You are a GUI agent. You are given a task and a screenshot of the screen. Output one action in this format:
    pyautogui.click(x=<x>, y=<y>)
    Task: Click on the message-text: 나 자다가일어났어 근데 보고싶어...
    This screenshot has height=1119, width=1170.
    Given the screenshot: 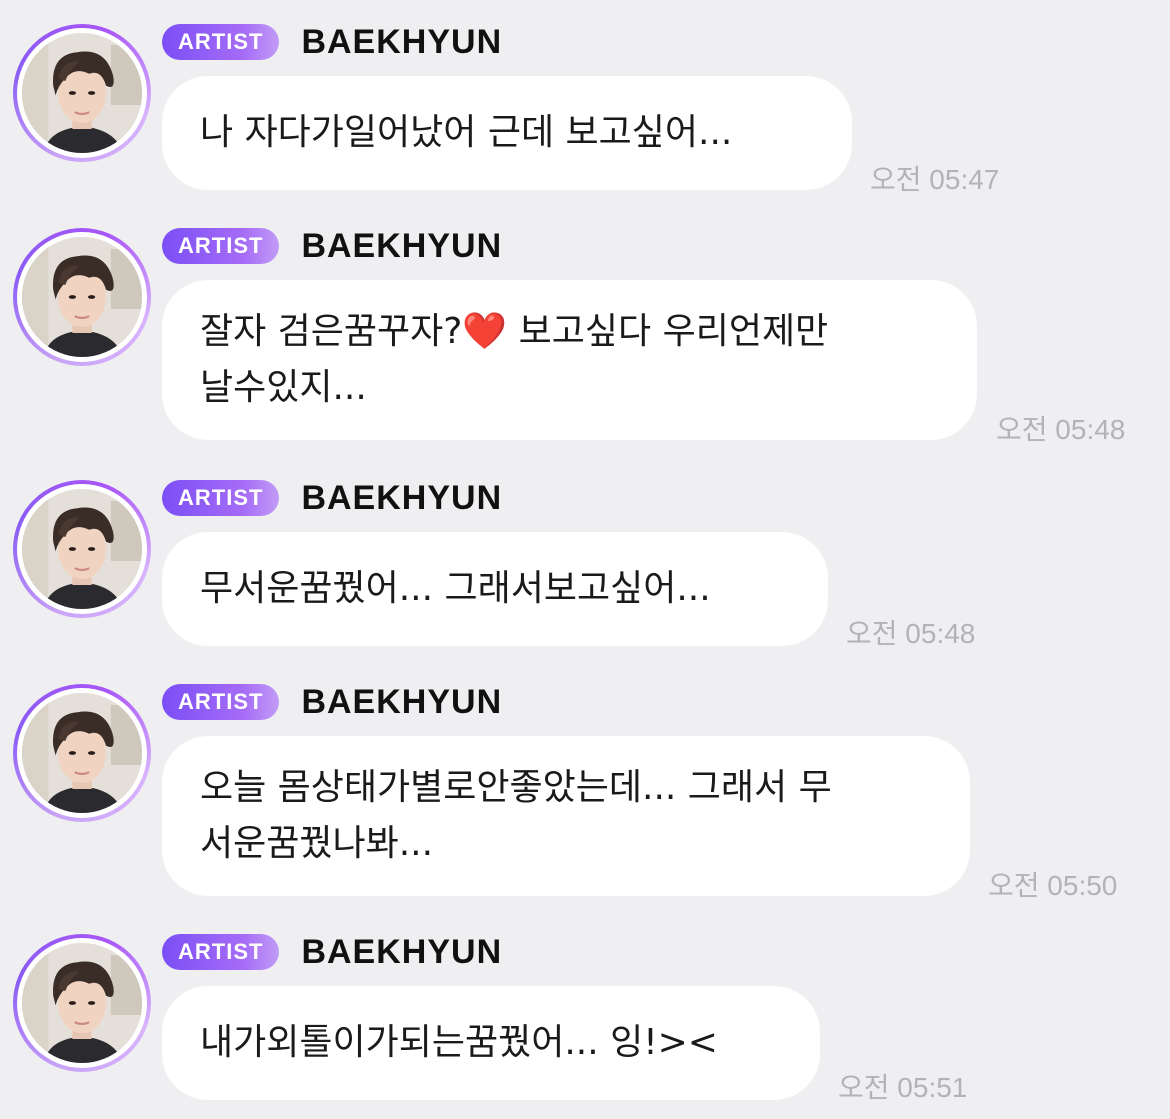 What is the action you would take?
    pyautogui.click(x=466, y=132)
    